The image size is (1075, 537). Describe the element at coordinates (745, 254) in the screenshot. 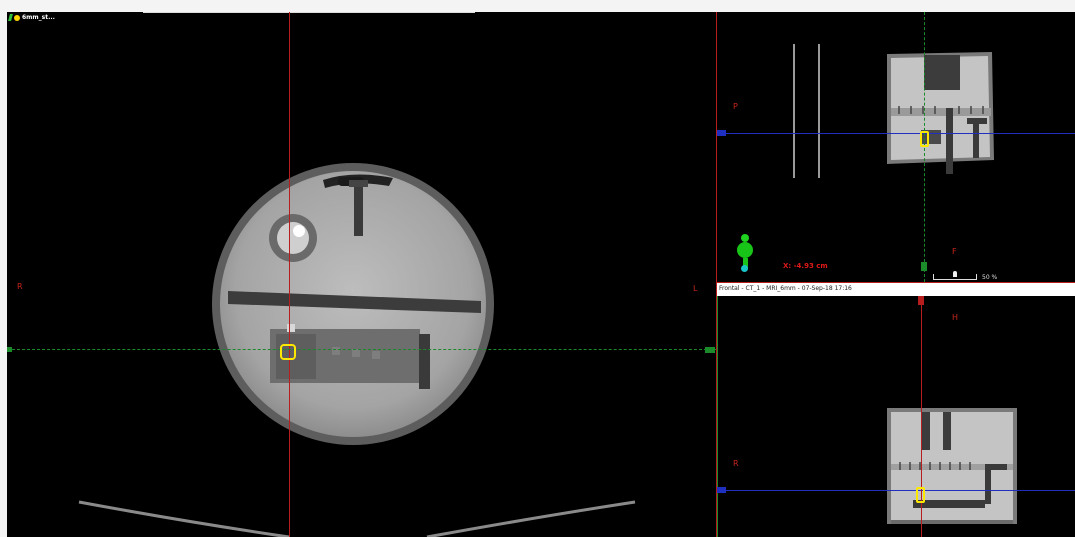

I see `patient-orientation-icon` at that location.